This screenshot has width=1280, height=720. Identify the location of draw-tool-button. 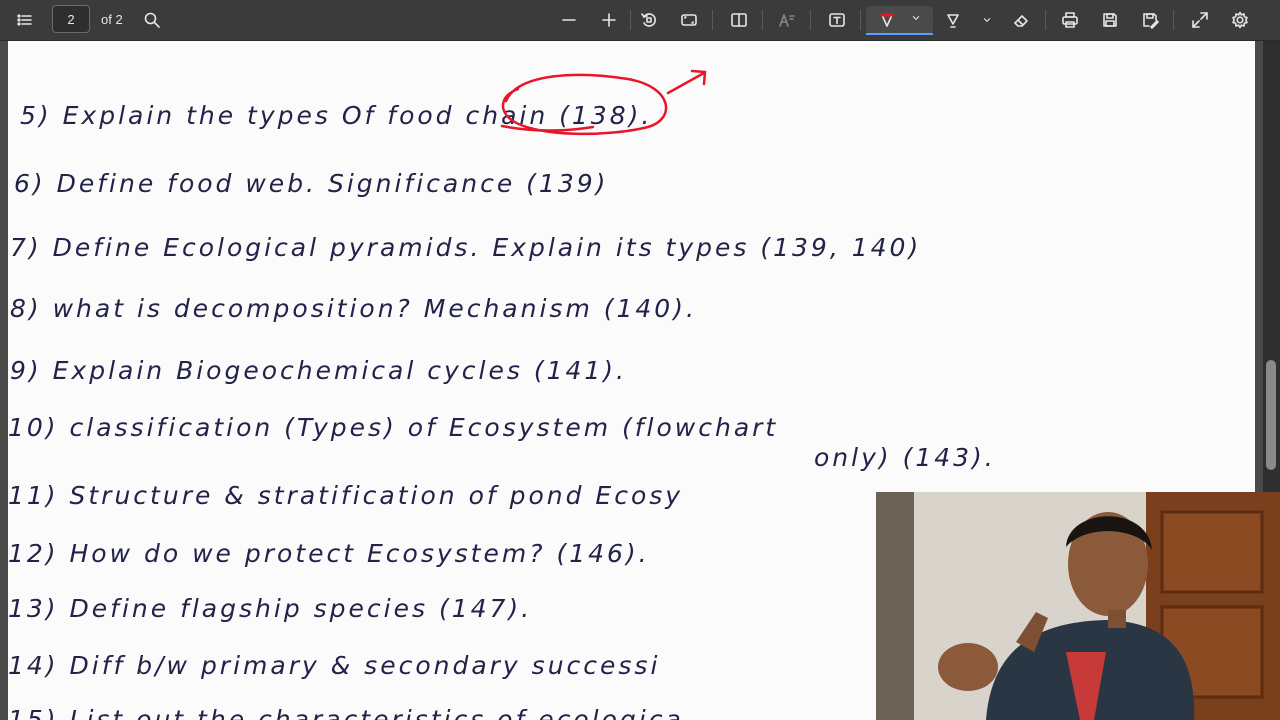
(899, 20).